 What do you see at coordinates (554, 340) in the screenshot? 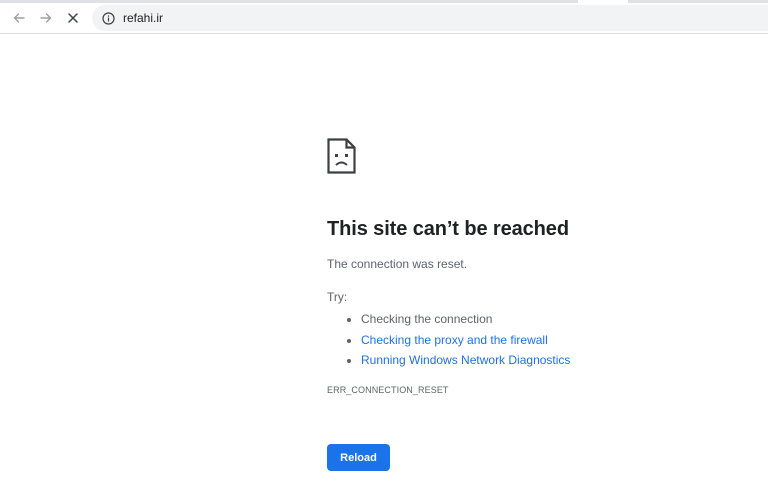
I see `list-item: Checking the proxy and the firewall` at bounding box center [554, 340].